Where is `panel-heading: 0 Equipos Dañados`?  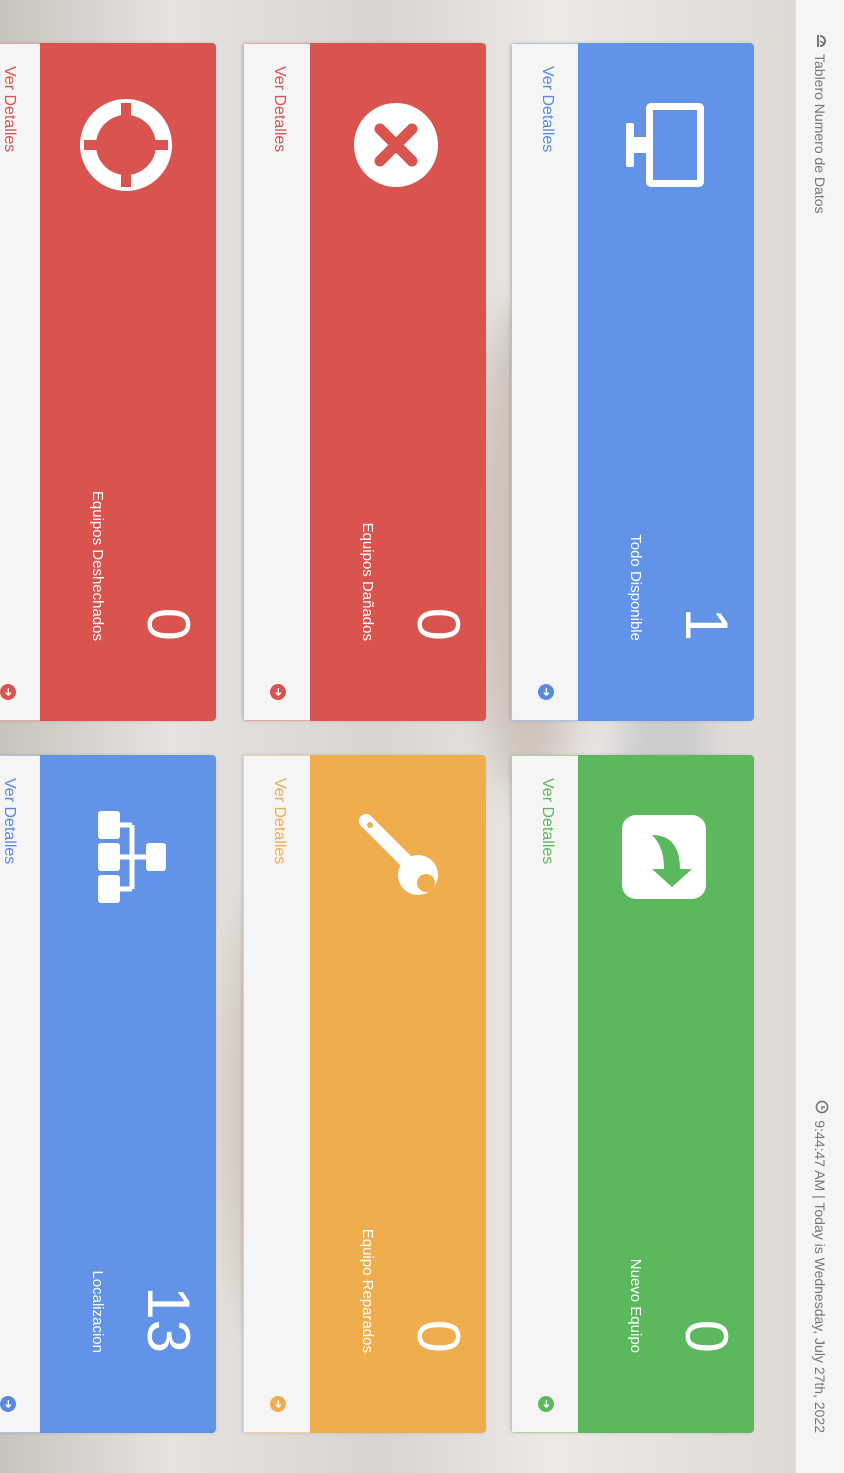
panel-heading: 0 Equipos Dañados is located at coordinates (398, 382).